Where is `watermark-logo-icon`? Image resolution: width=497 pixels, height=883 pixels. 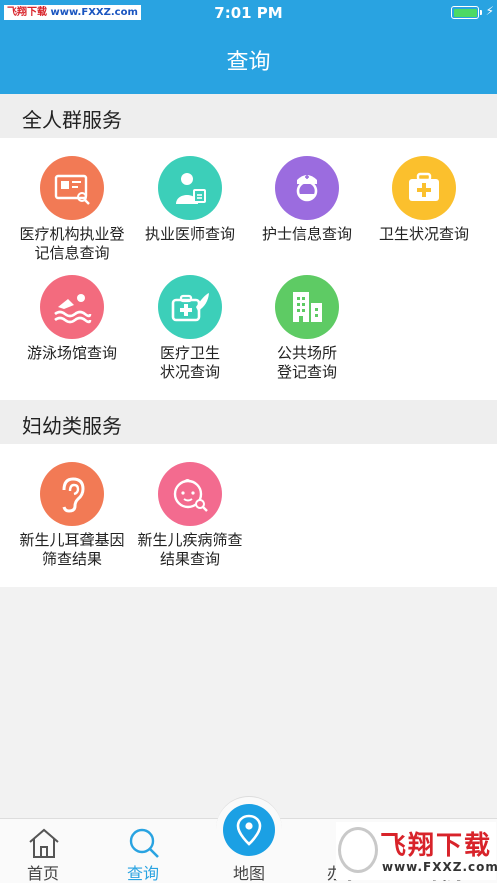
watermark-logo-icon is located at coordinates (358, 850).